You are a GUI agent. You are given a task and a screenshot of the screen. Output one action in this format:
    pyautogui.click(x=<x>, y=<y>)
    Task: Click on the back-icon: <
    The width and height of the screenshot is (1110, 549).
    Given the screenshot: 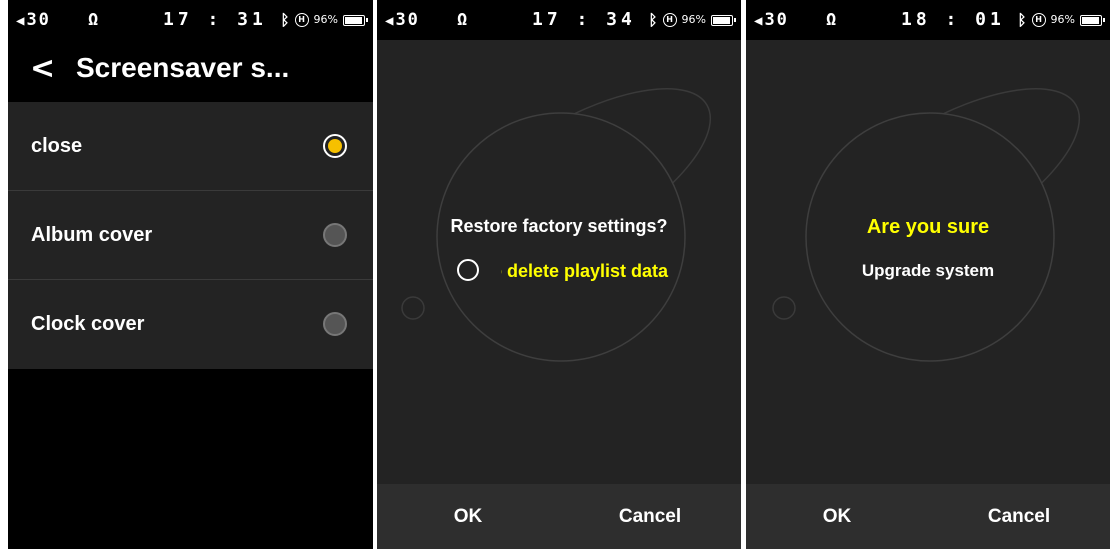 What is the action you would take?
    pyautogui.click(x=42, y=69)
    